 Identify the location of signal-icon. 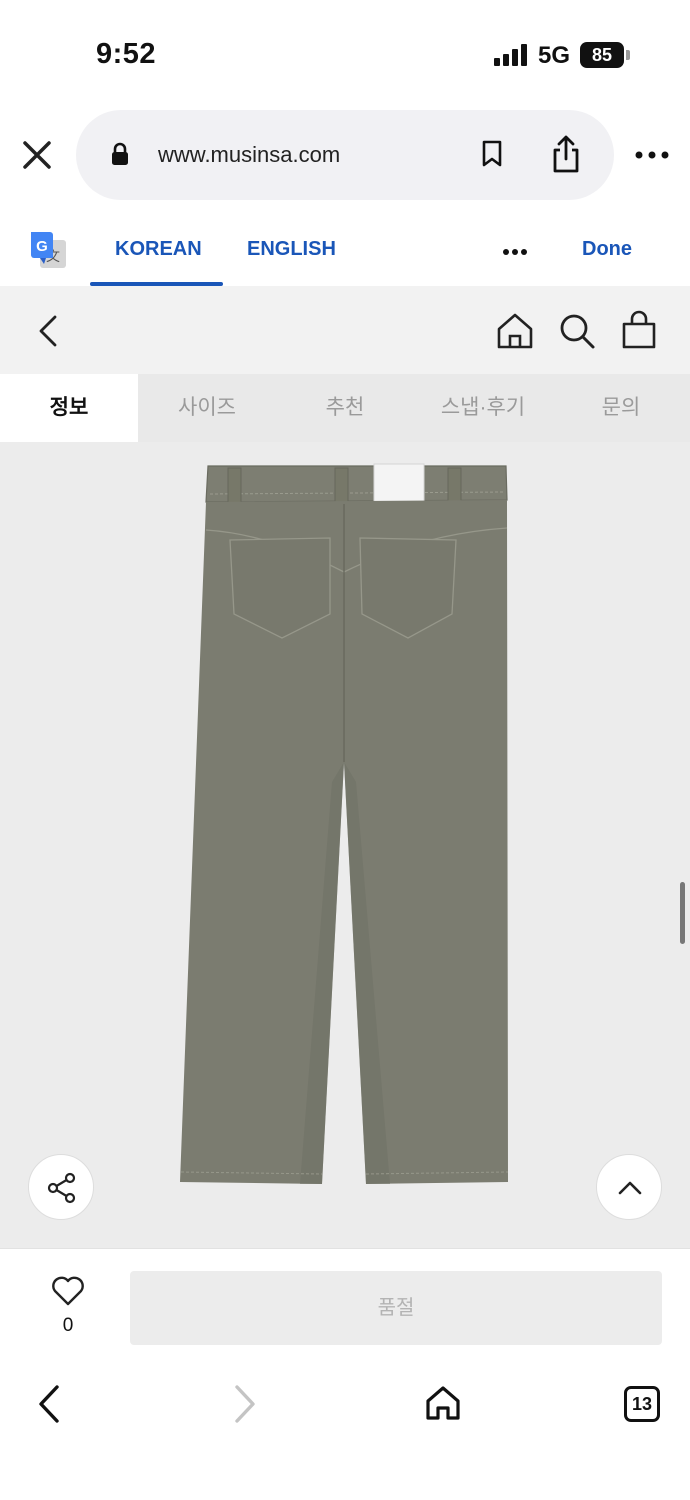
(512, 55).